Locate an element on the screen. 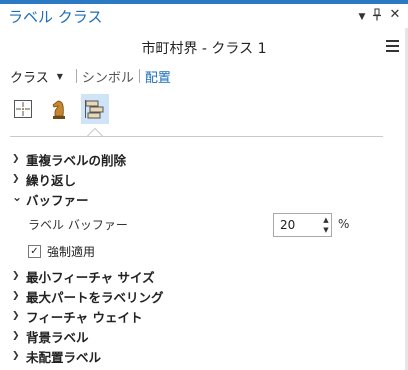 This screenshot has height=370, width=408. pane-titlebar: ラベル クラス ▼ ✕ is located at coordinates (204, 16).